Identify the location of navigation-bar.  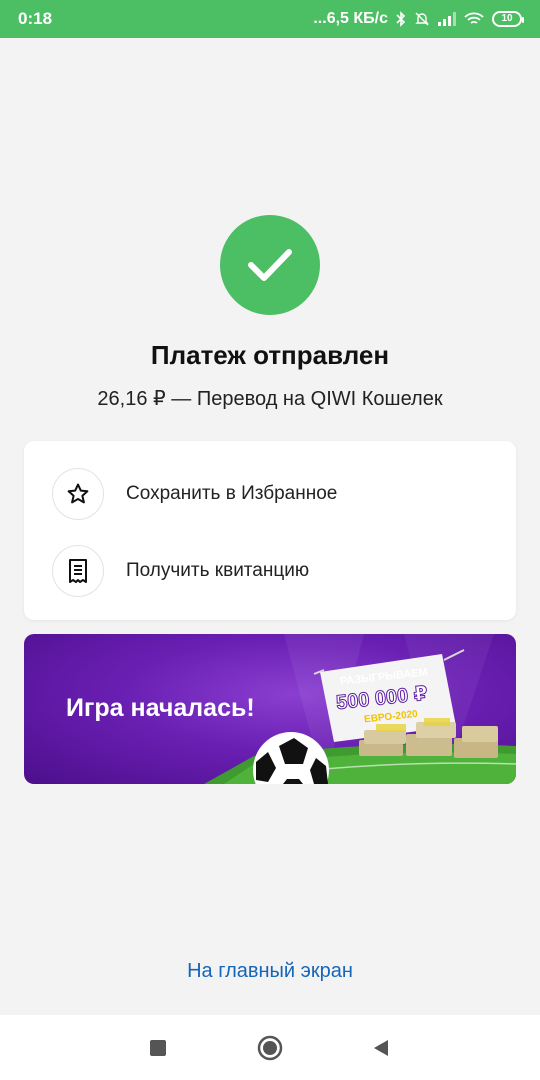
(270, 1047).